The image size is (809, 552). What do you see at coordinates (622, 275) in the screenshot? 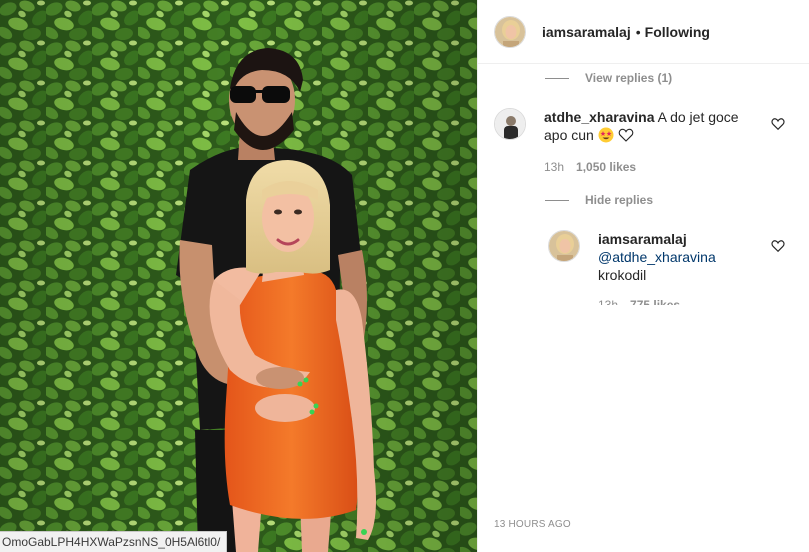
I see `reply-text: krokodil` at bounding box center [622, 275].